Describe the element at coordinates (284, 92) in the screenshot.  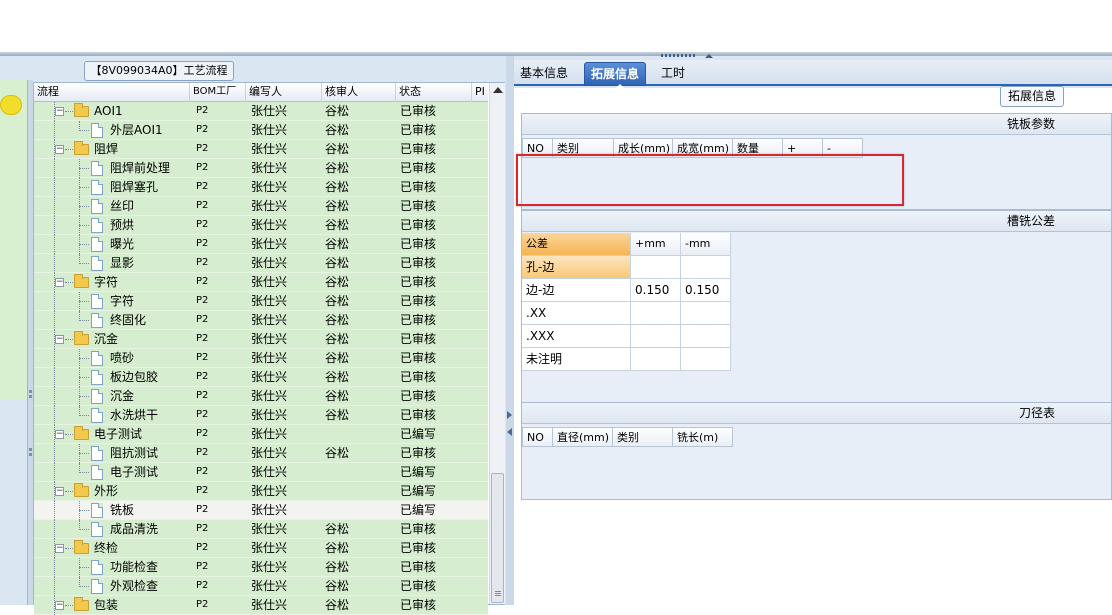
I see `col-header-writer: 编写人` at that location.